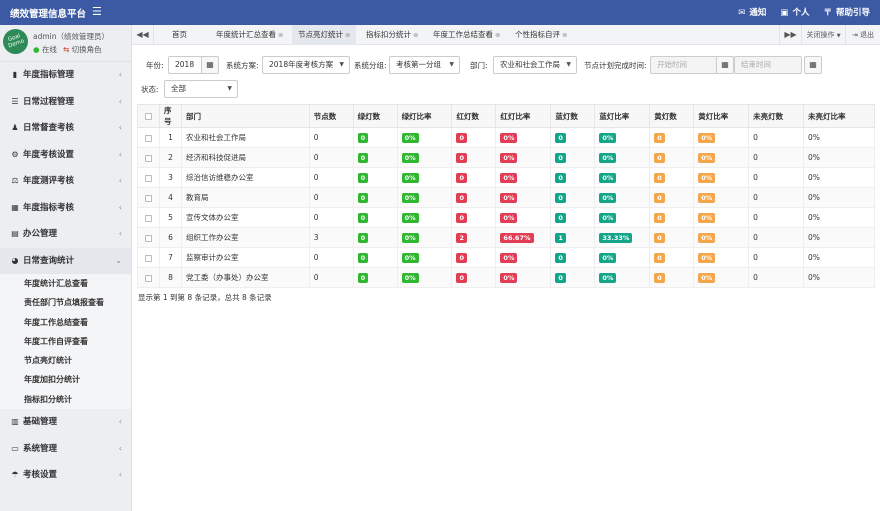 The width and height of the screenshot is (880, 511). Describe the element at coordinates (65, 422) in the screenshot. I see `sidebar-item-grid: ▥ 基础管理 ‹` at that location.